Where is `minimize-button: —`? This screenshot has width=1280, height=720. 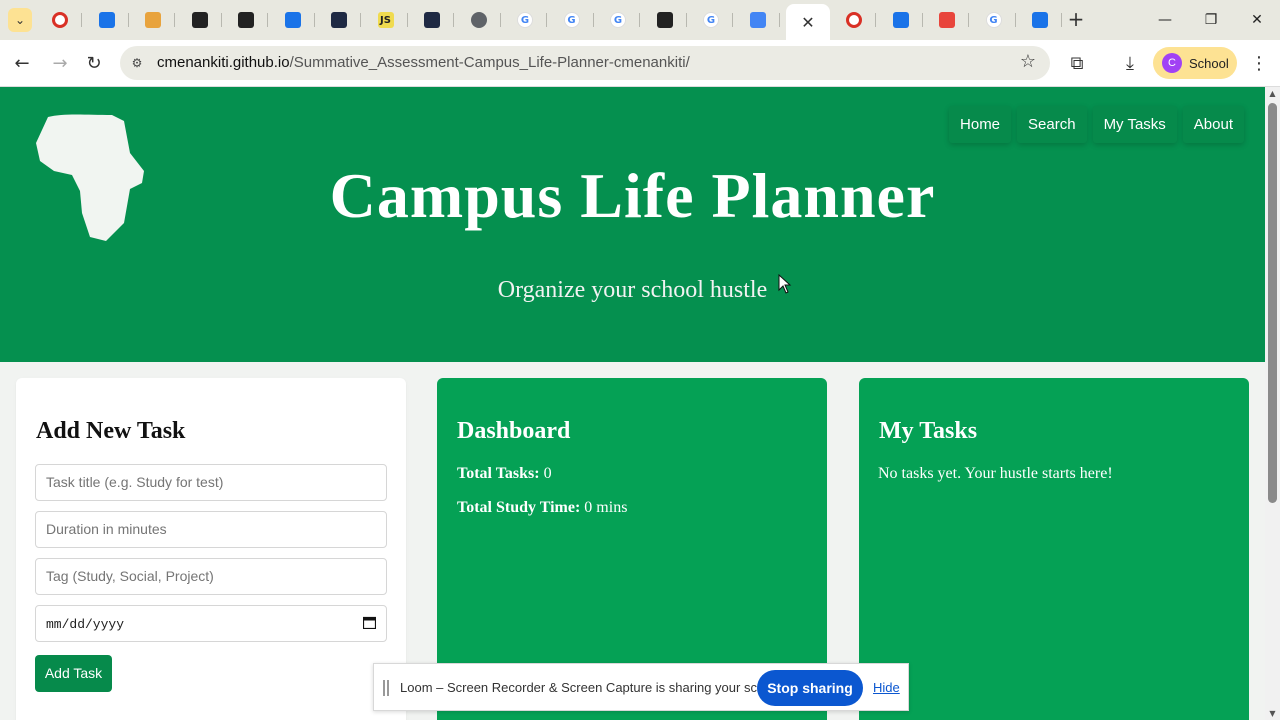
minimize-button: — is located at coordinates (1165, 20).